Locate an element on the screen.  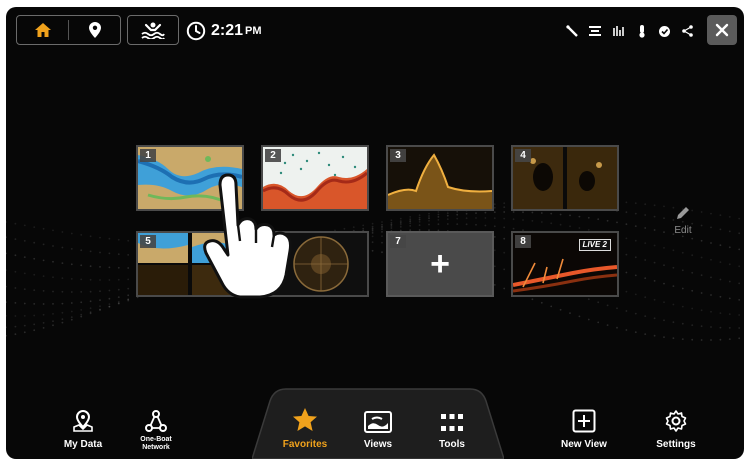
my-data-button: My Data is located at coordinates (83, 423).